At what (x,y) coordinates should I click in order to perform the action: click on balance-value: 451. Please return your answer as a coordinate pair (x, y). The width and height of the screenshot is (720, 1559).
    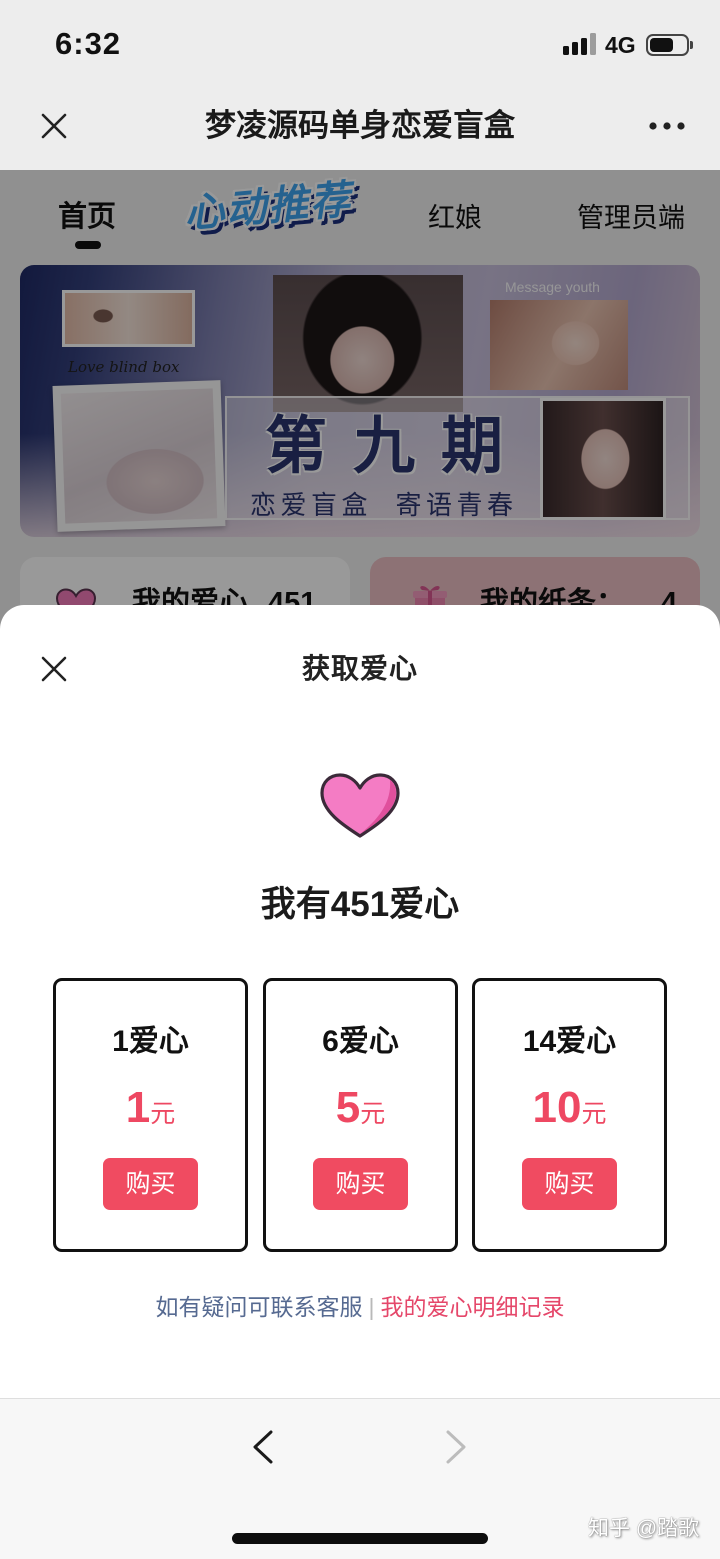
    Looking at the image, I should click on (360, 904).